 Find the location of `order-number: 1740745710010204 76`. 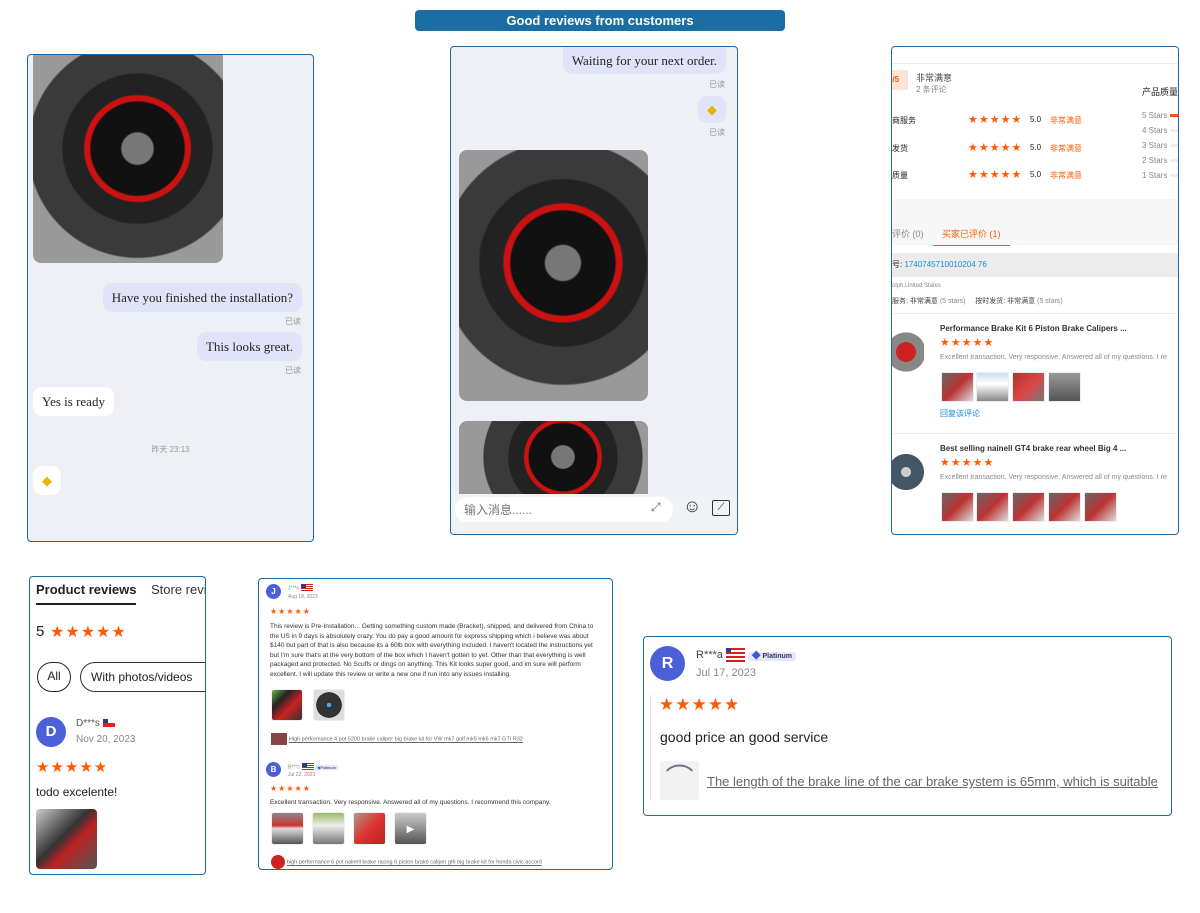

order-number: 1740745710010204 76 is located at coordinates (945, 264).